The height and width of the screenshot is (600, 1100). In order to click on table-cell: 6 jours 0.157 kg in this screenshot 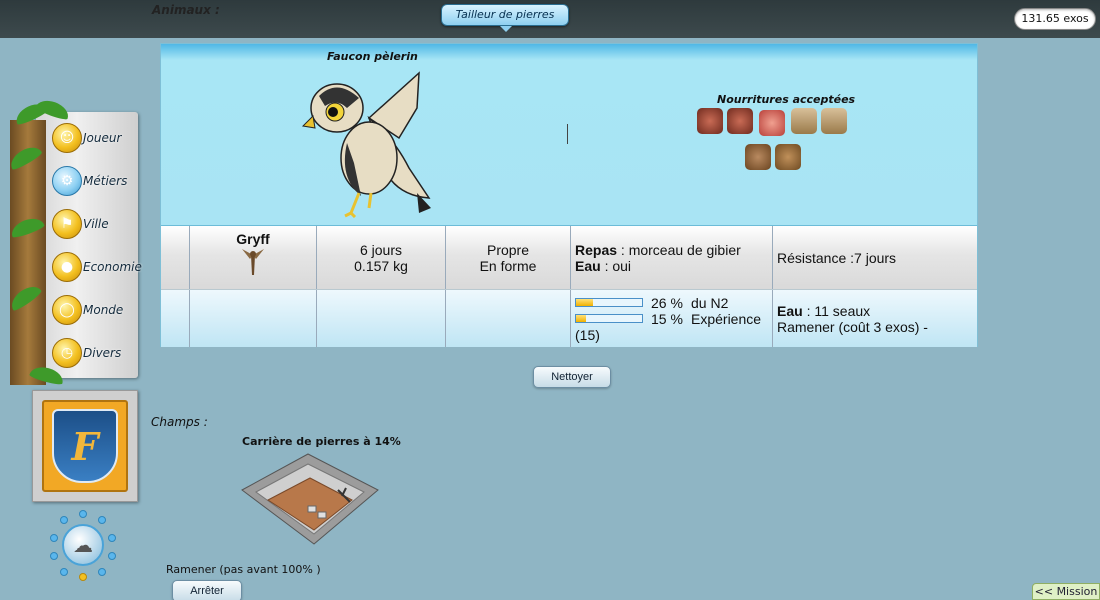, I will do `click(380, 257)`.